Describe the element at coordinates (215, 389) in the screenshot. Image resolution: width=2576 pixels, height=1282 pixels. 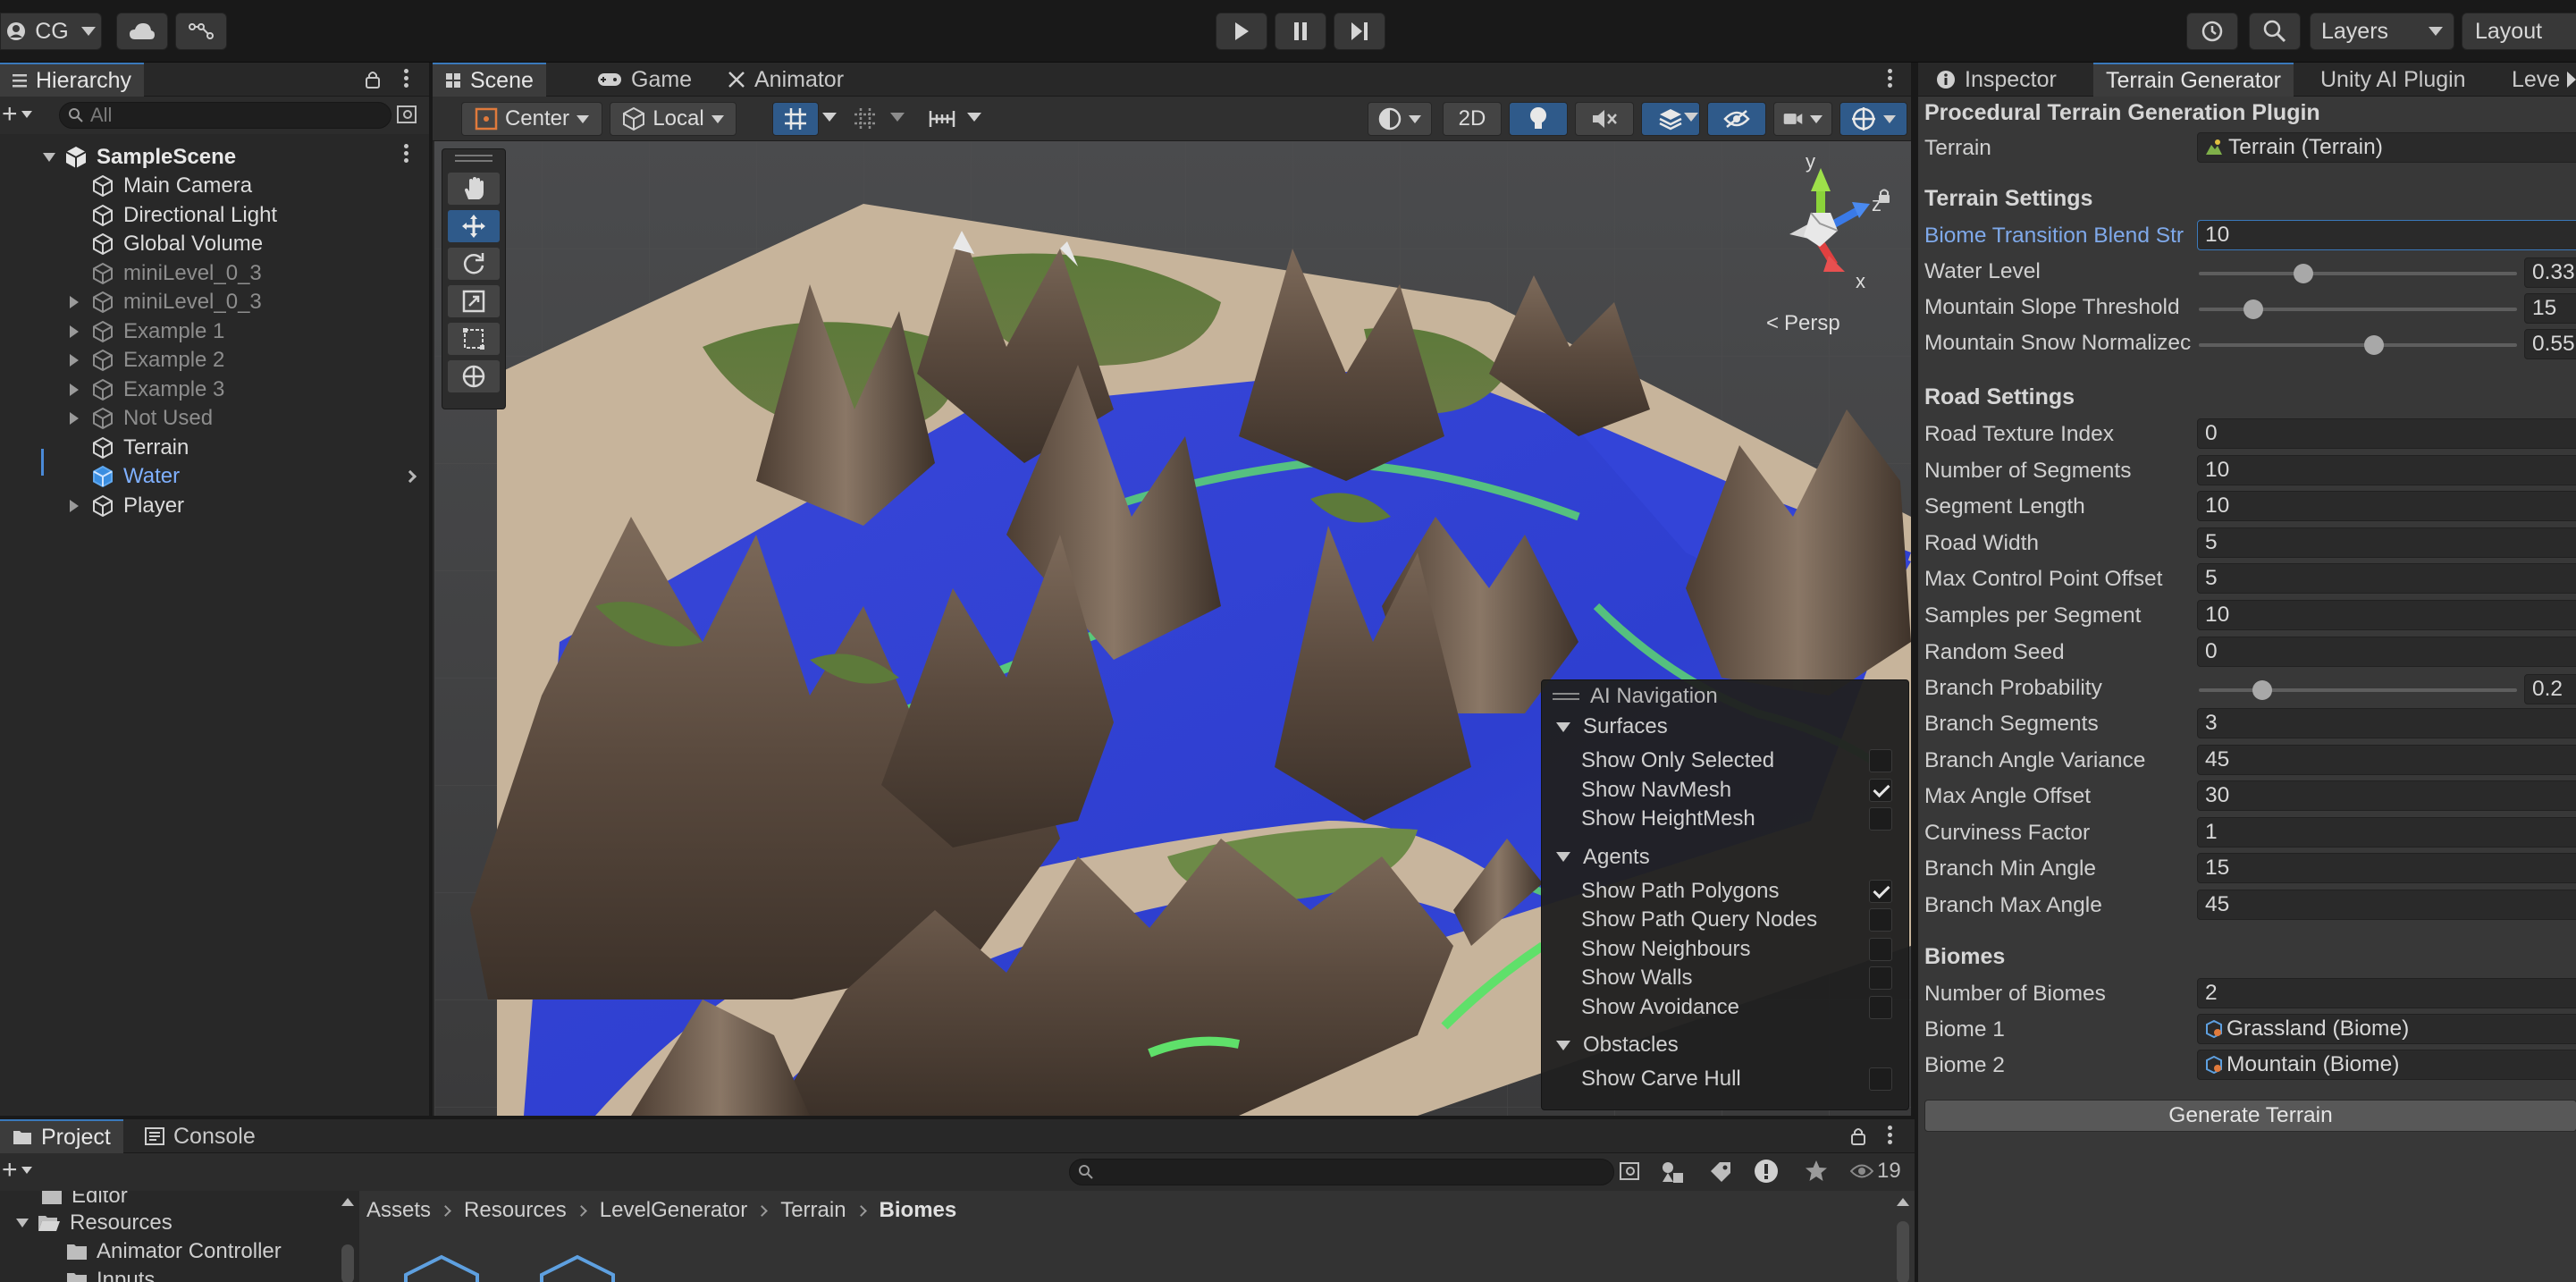
I see `hierarchy-item: Example 3` at that location.